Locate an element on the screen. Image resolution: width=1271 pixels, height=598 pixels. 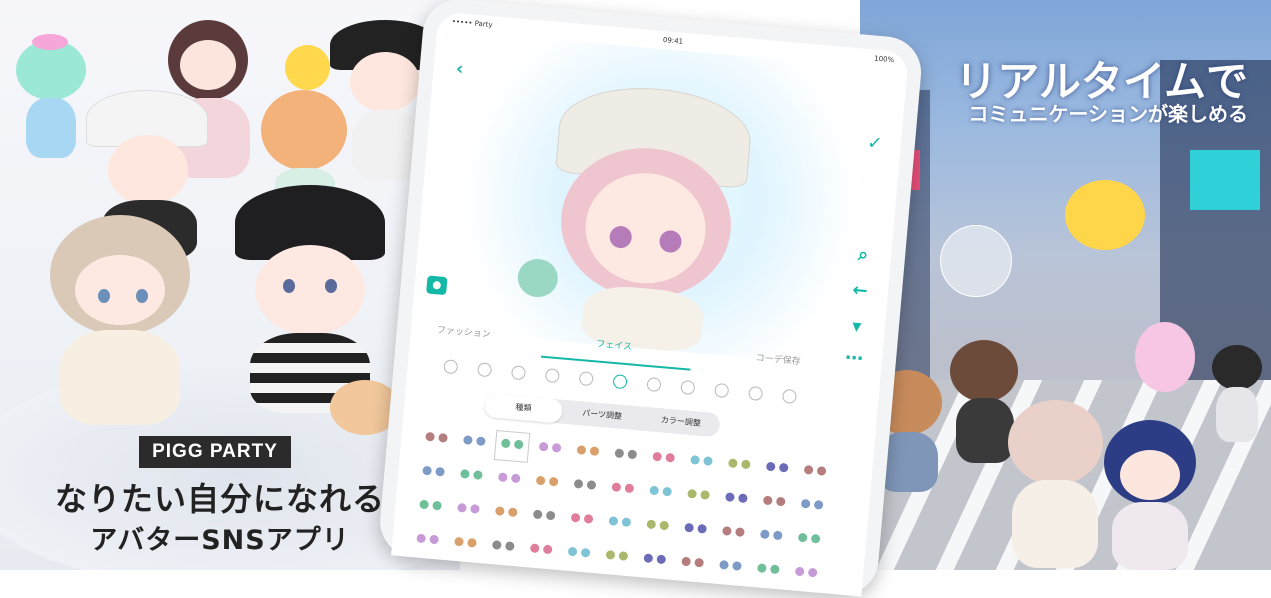
eye-options-grid is located at coordinates (632, 510).